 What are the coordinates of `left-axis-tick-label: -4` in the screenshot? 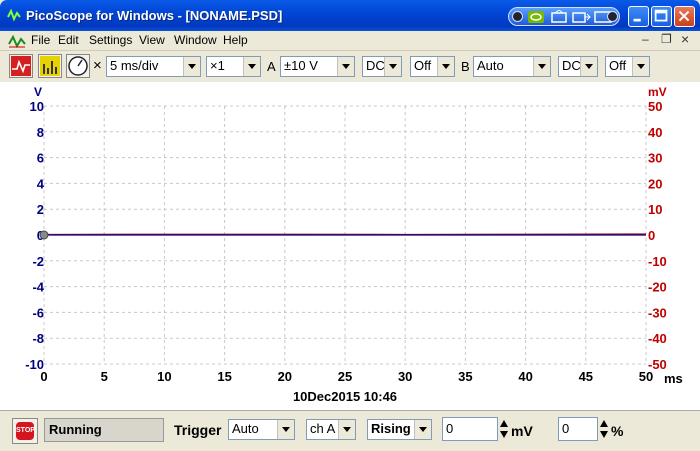 It's located at (38, 287).